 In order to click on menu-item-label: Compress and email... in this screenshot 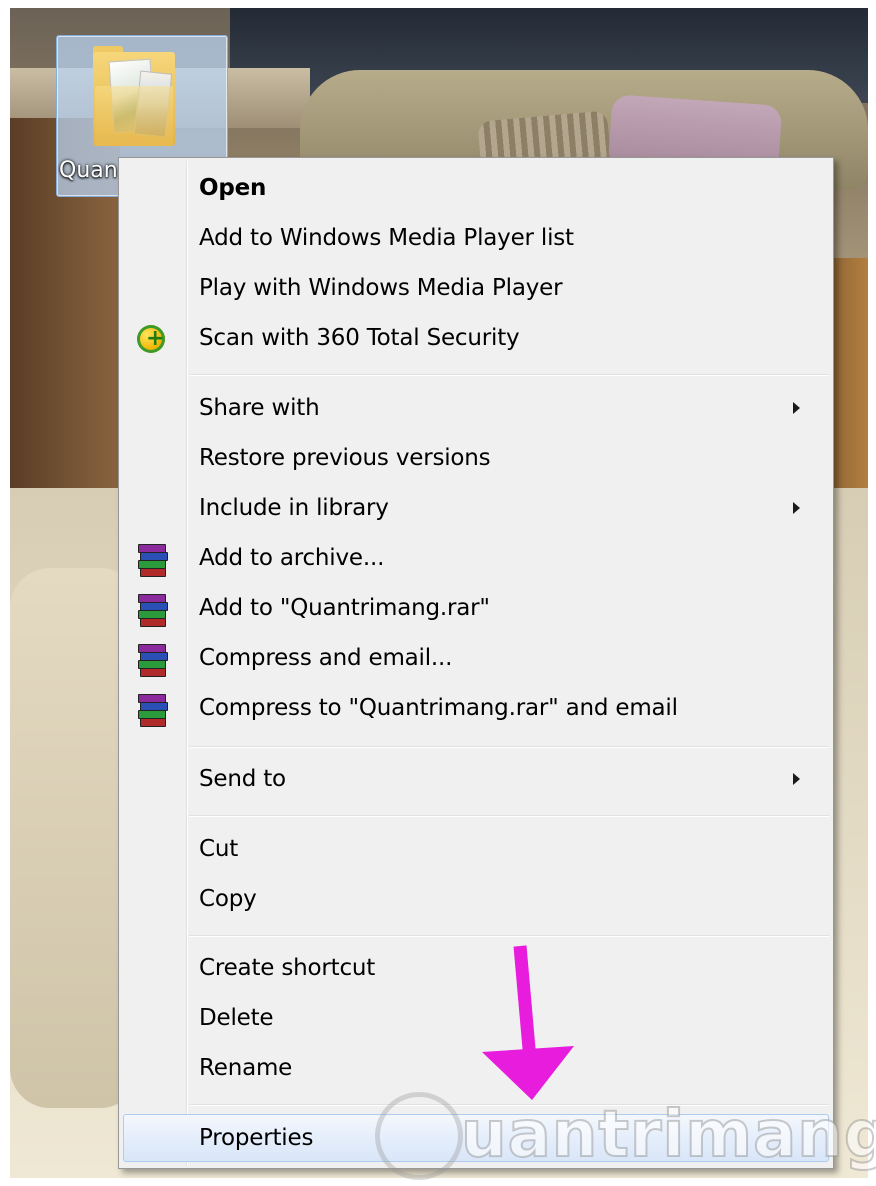, I will do `click(326, 658)`.